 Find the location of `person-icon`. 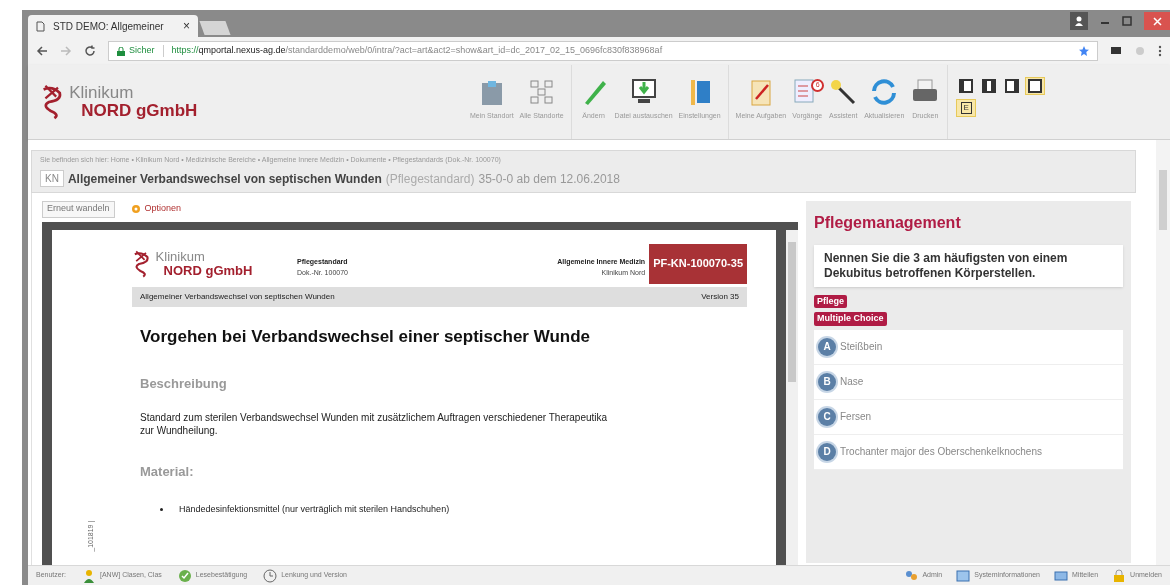

person-icon is located at coordinates (1079, 21).